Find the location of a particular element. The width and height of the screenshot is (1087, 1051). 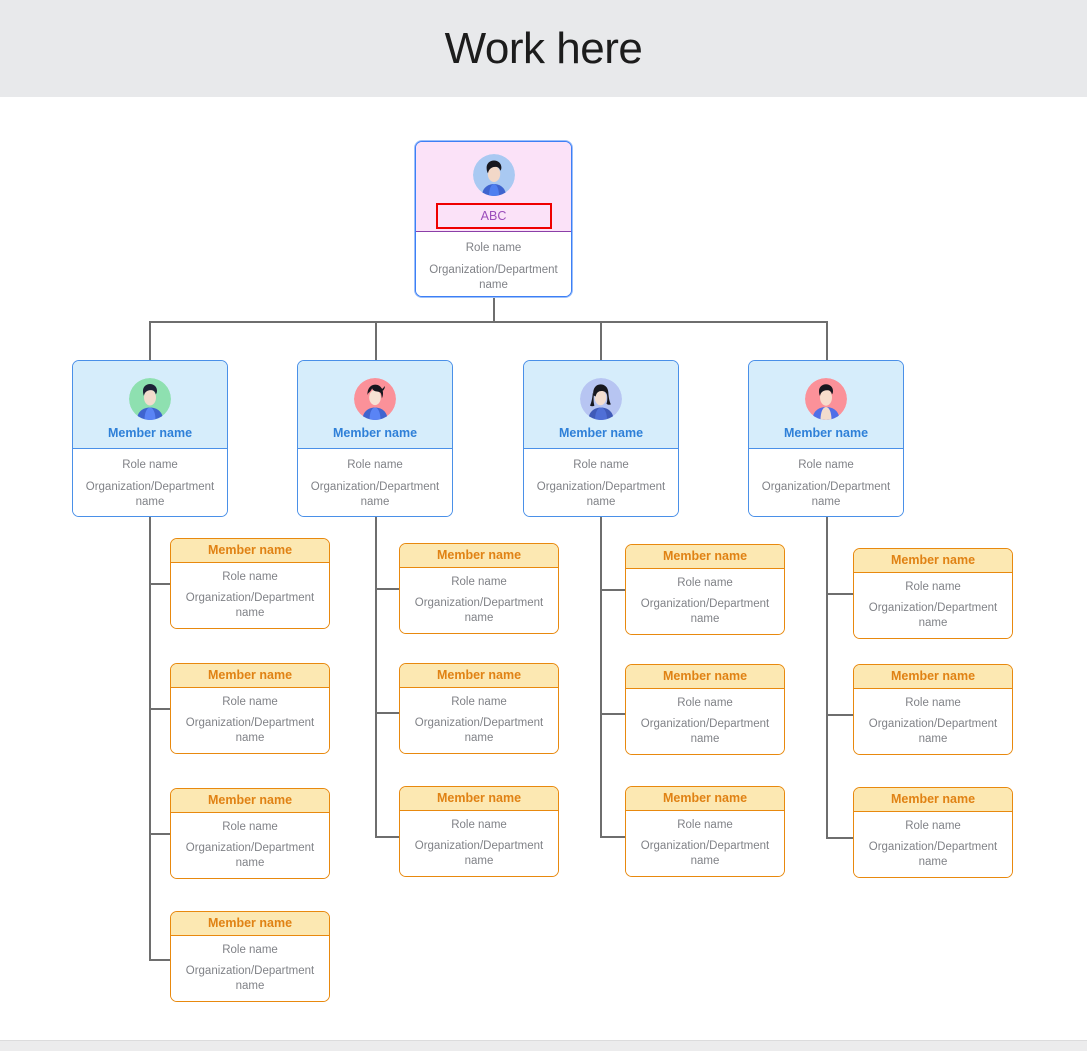

page-title: Work here is located at coordinates (543, 48).